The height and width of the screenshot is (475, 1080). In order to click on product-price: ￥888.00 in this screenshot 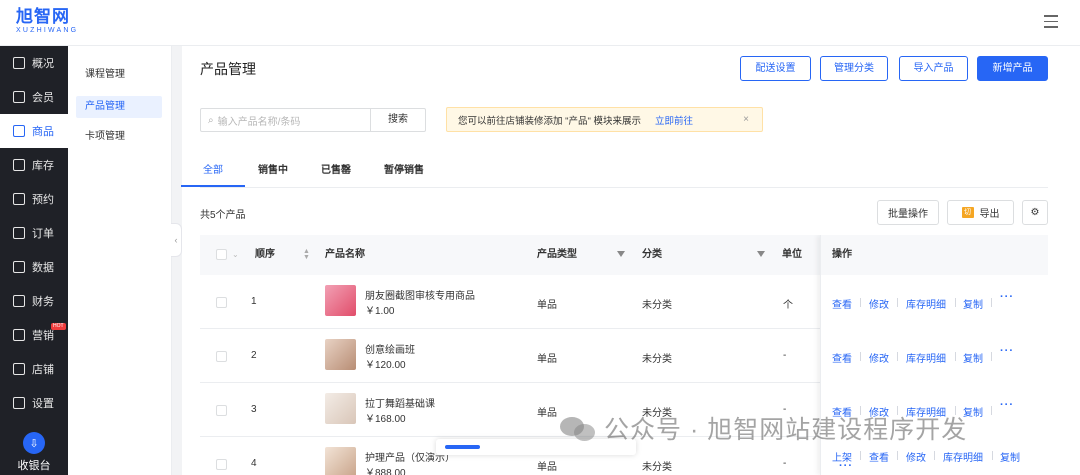, I will do `click(385, 471)`.